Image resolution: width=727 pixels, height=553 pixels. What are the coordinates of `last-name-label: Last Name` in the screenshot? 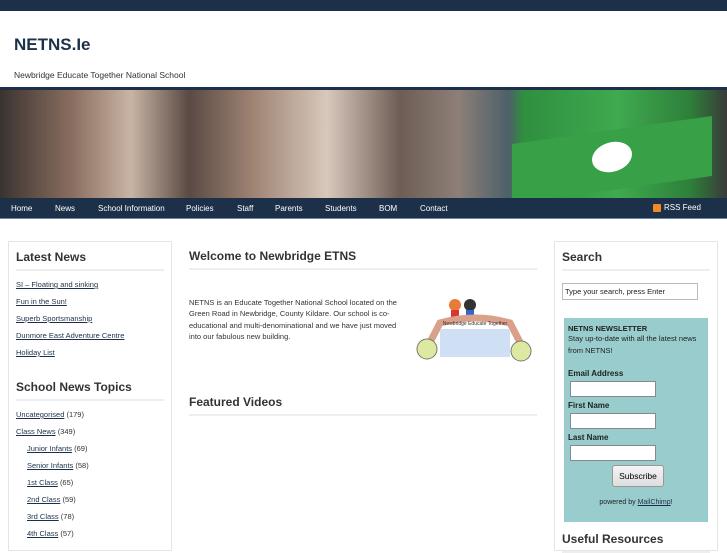 It's located at (588, 437).